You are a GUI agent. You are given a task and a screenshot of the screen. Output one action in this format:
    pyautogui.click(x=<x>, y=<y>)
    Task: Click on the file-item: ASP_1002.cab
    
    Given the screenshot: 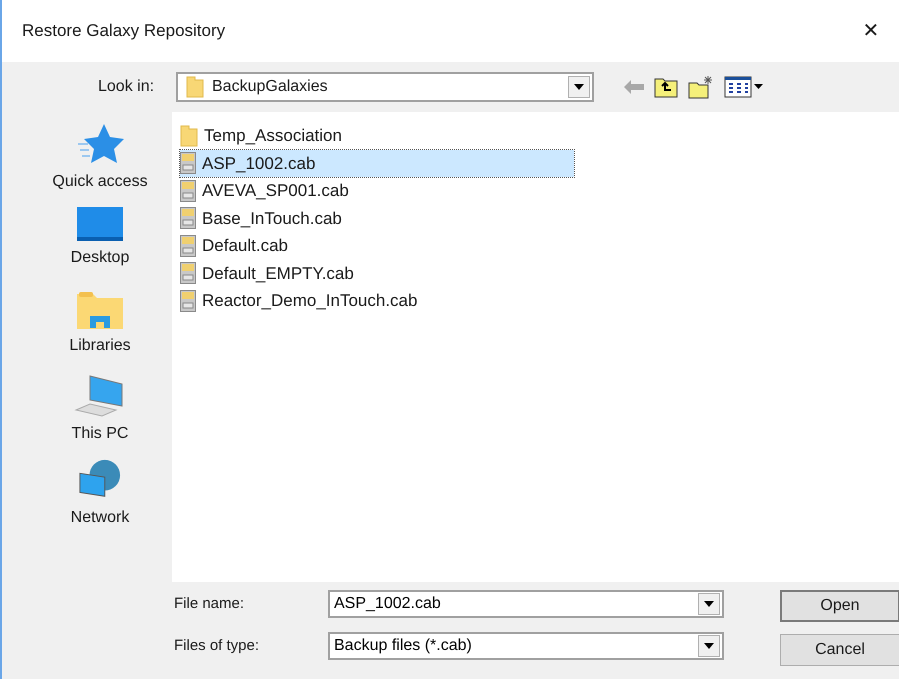 What is the action you would take?
    pyautogui.click(x=377, y=163)
    